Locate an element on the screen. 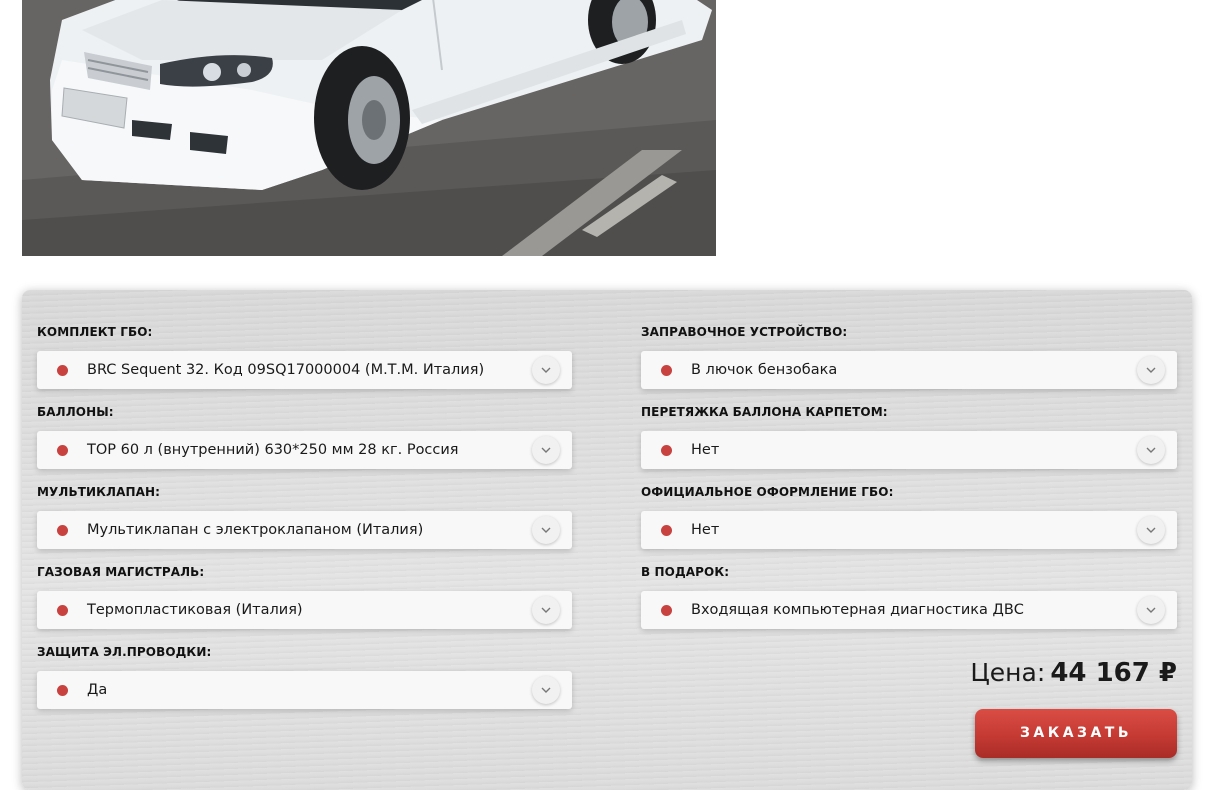  field-label-cylinders: БАЛЛОНЫ: is located at coordinates (75, 412).